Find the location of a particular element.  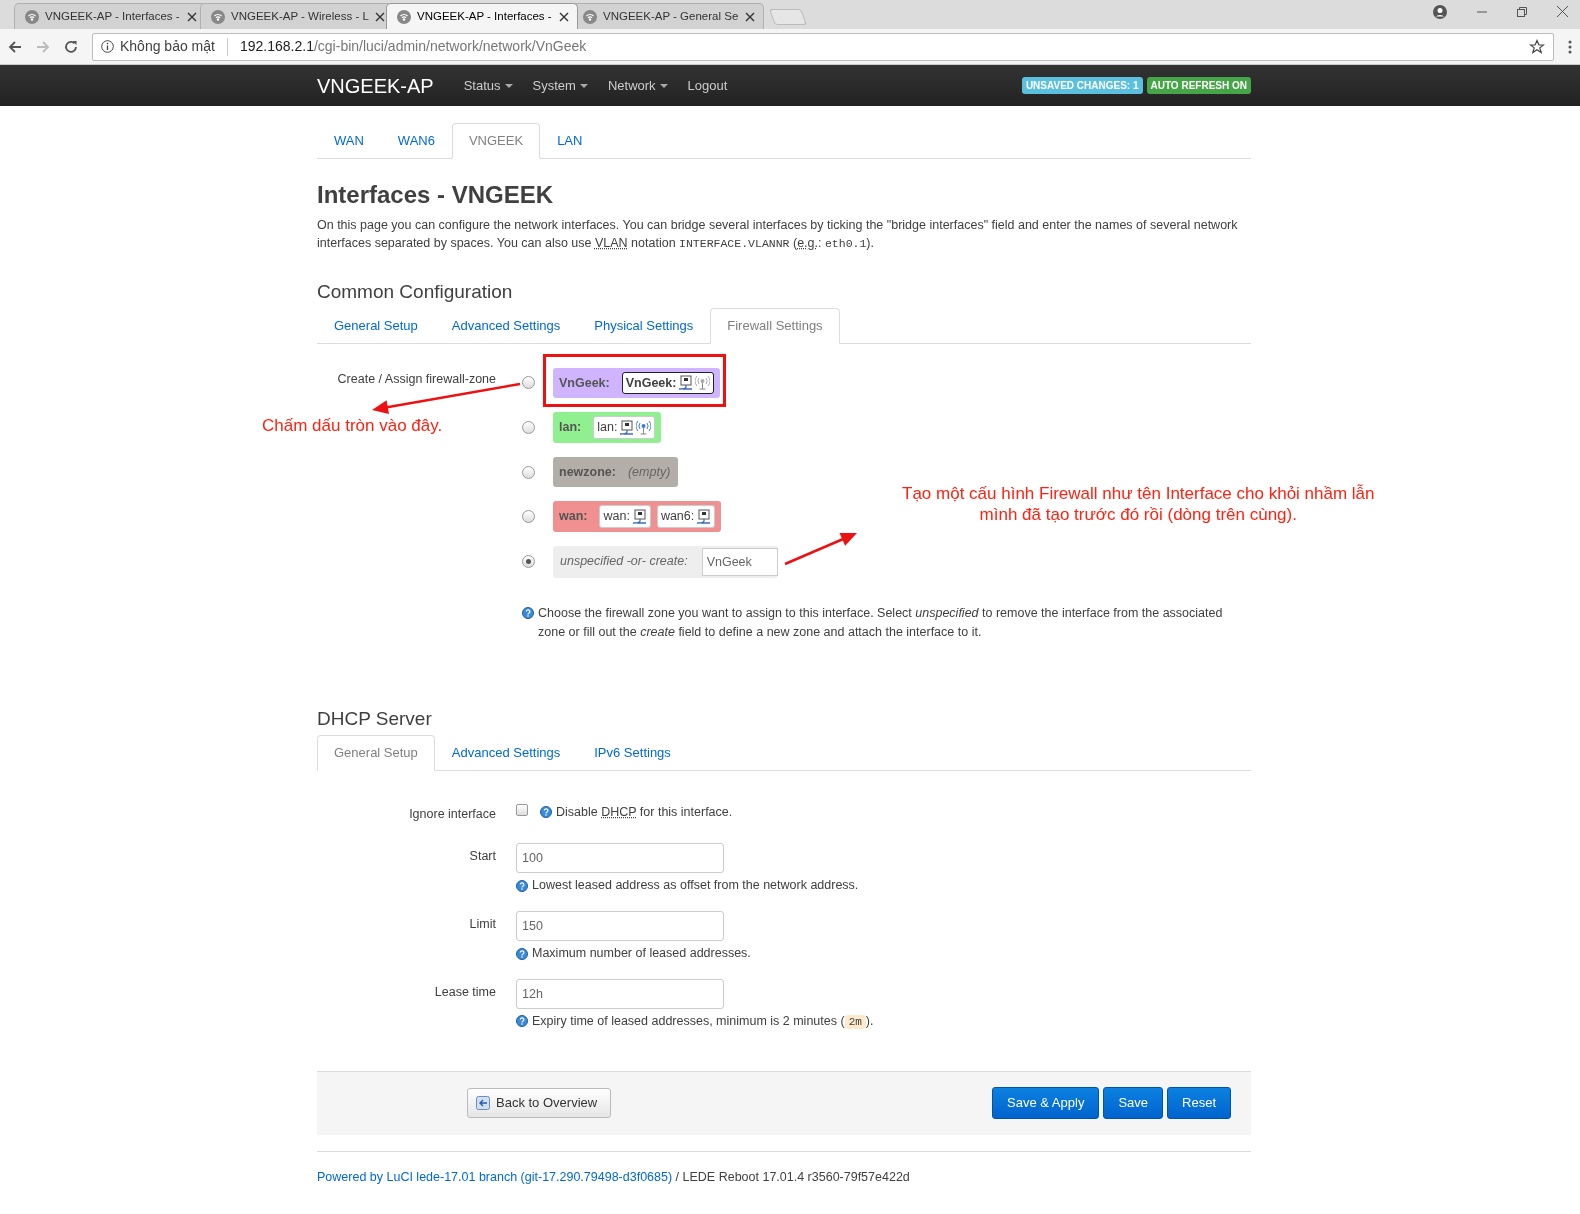

network-chip: wan6: is located at coordinates (686, 516).